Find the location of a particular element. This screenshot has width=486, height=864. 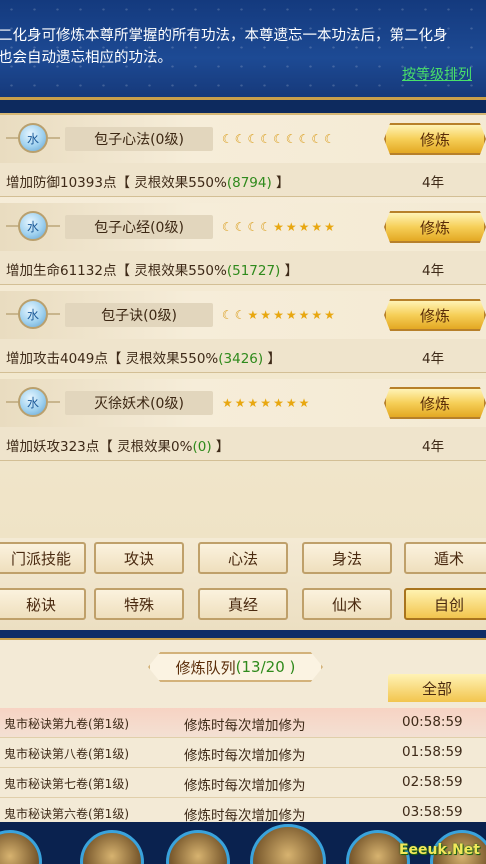

watermark-logo: Eeeuk.Net is located at coordinates (439, 850).